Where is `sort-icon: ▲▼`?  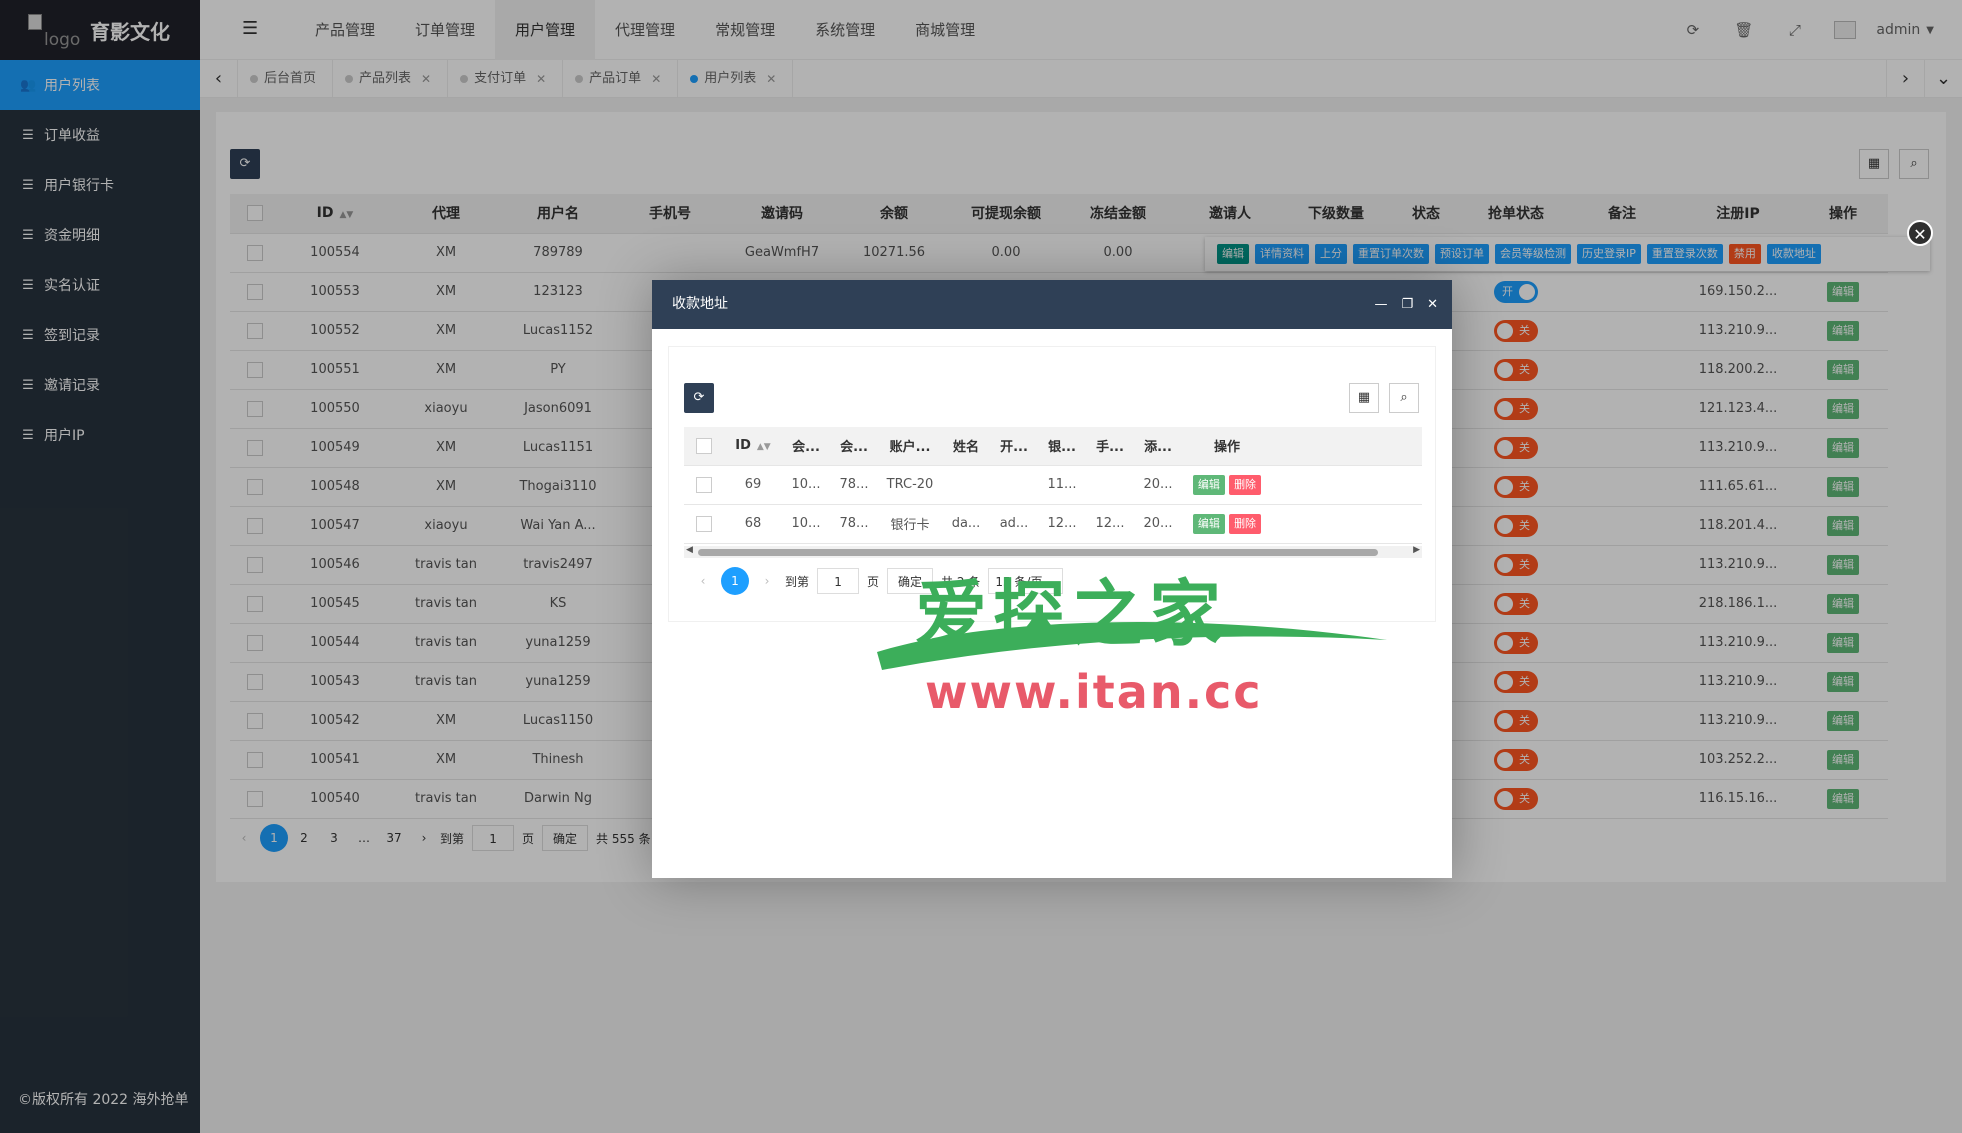 sort-icon: ▲▼ is located at coordinates (764, 447).